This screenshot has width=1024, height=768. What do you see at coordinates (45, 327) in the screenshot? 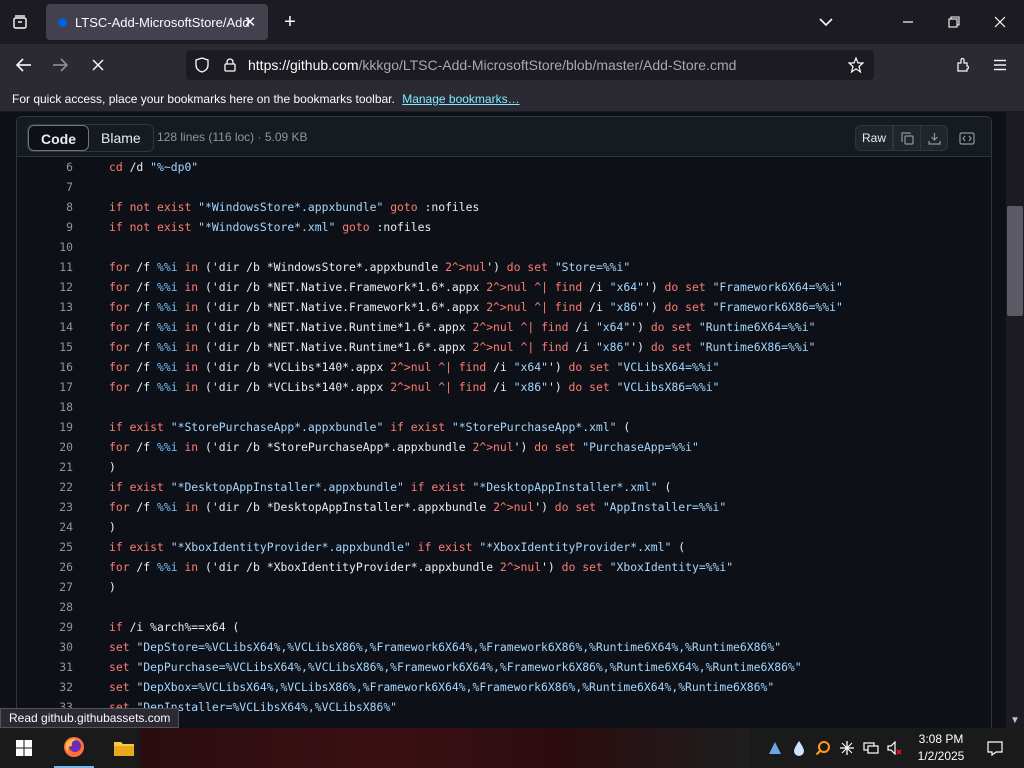
I see `line-number: 14` at bounding box center [45, 327].